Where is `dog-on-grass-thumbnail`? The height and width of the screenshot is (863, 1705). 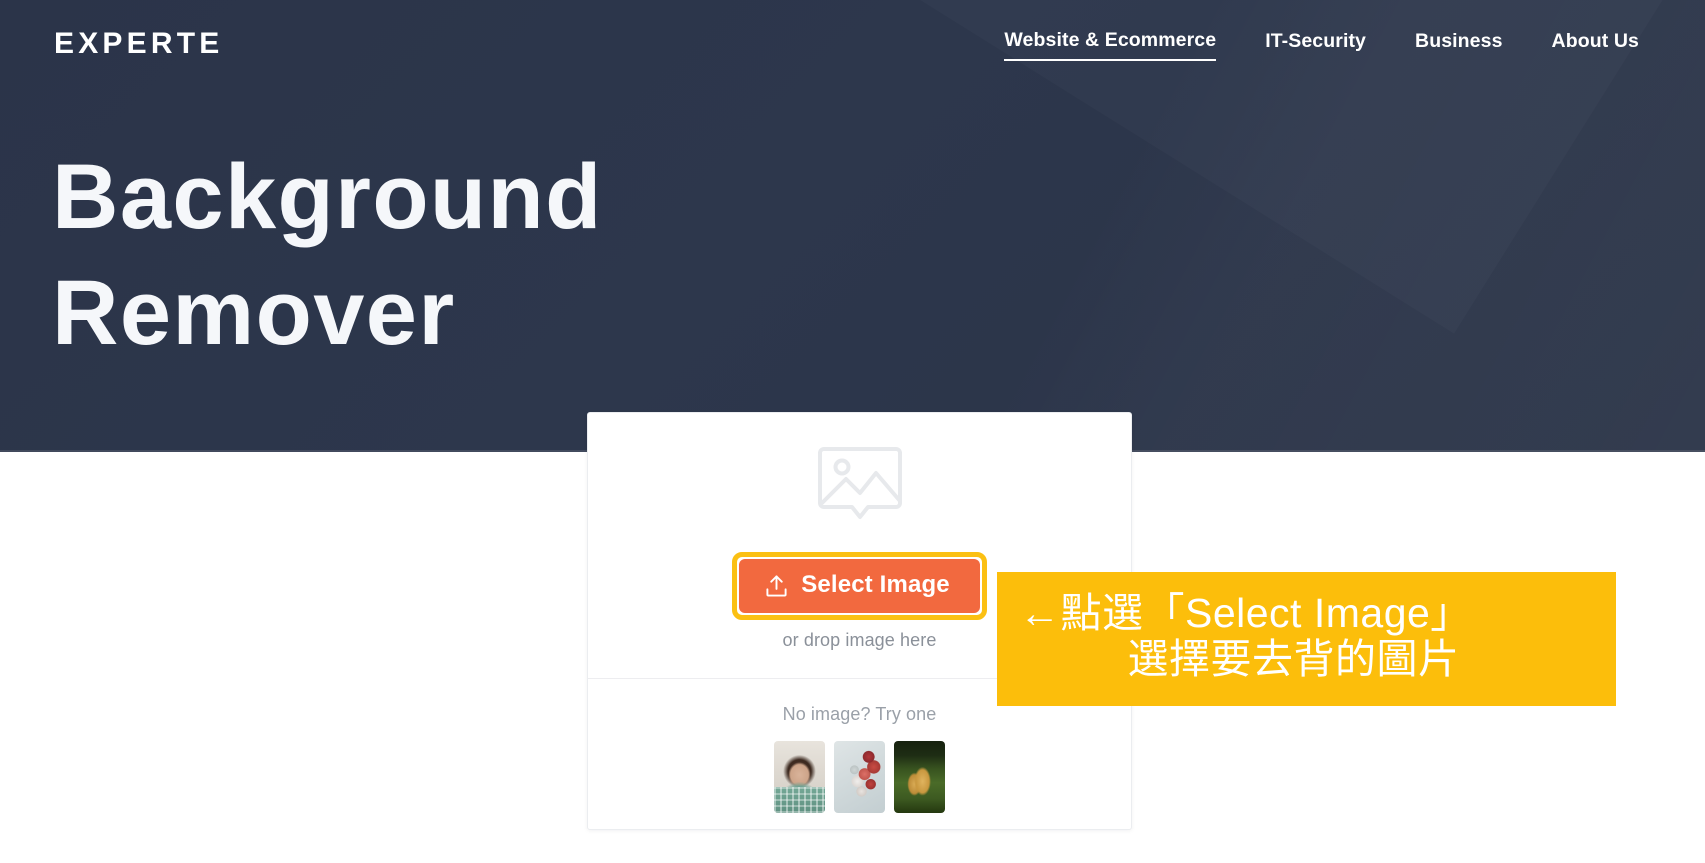
dog-on-grass-thumbnail is located at coordinates (919, 777).